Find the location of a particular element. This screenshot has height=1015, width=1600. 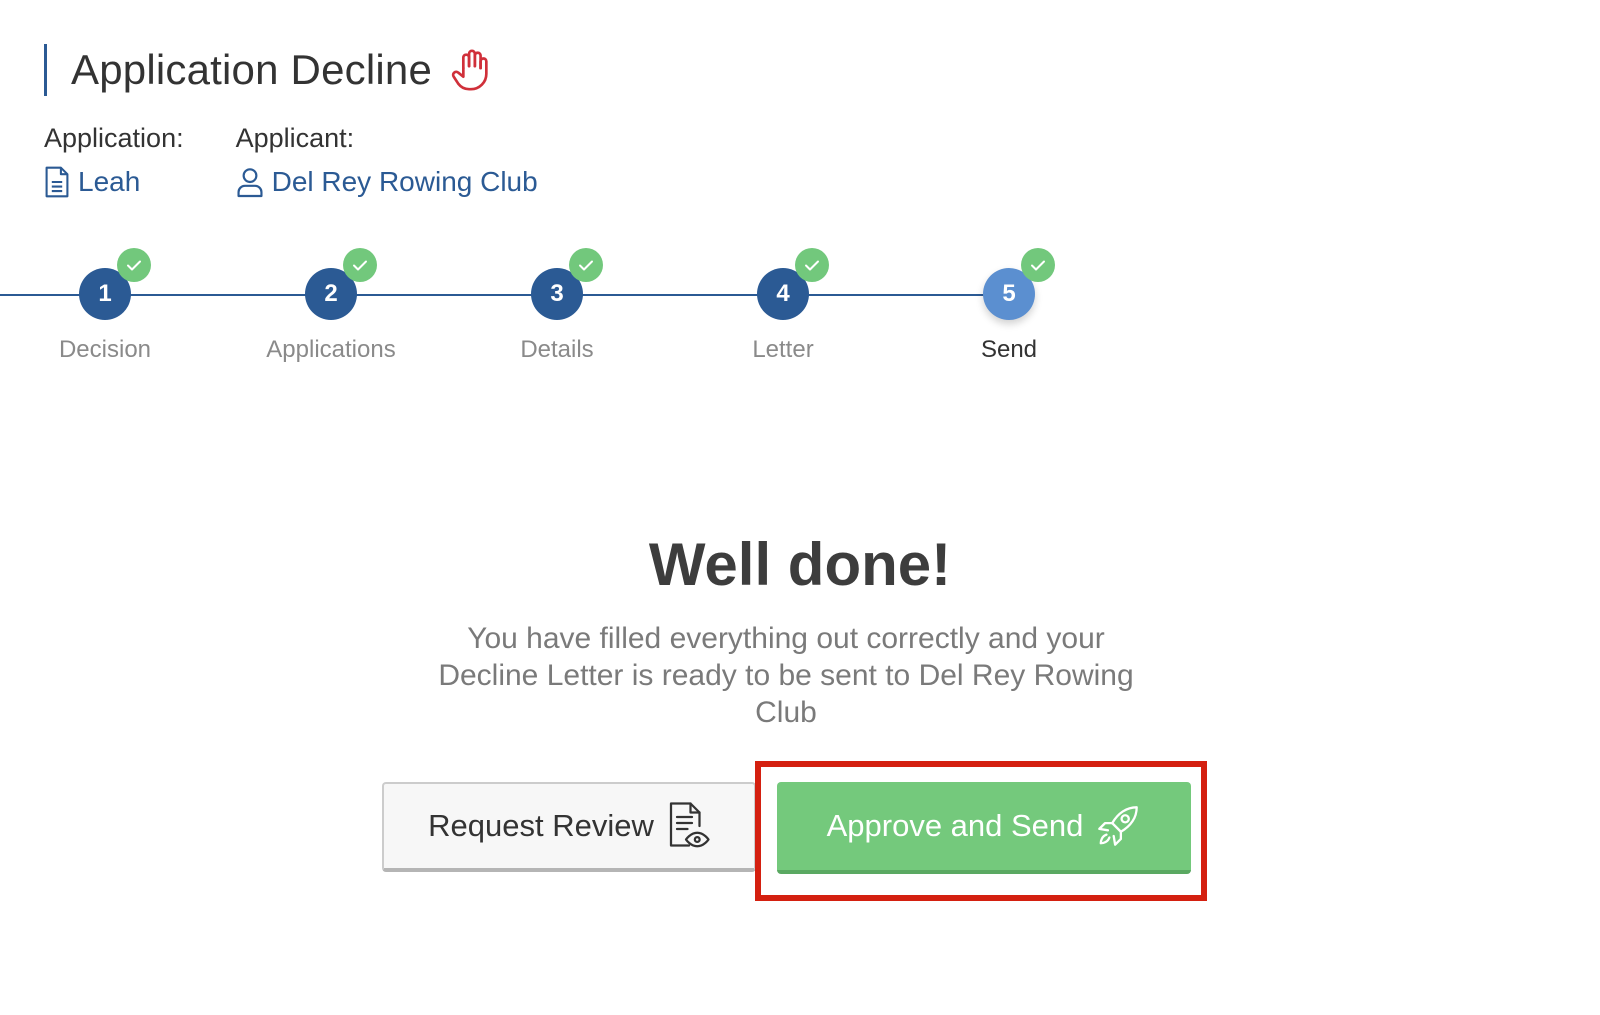

user-icon is located at coordinates (250, 183).